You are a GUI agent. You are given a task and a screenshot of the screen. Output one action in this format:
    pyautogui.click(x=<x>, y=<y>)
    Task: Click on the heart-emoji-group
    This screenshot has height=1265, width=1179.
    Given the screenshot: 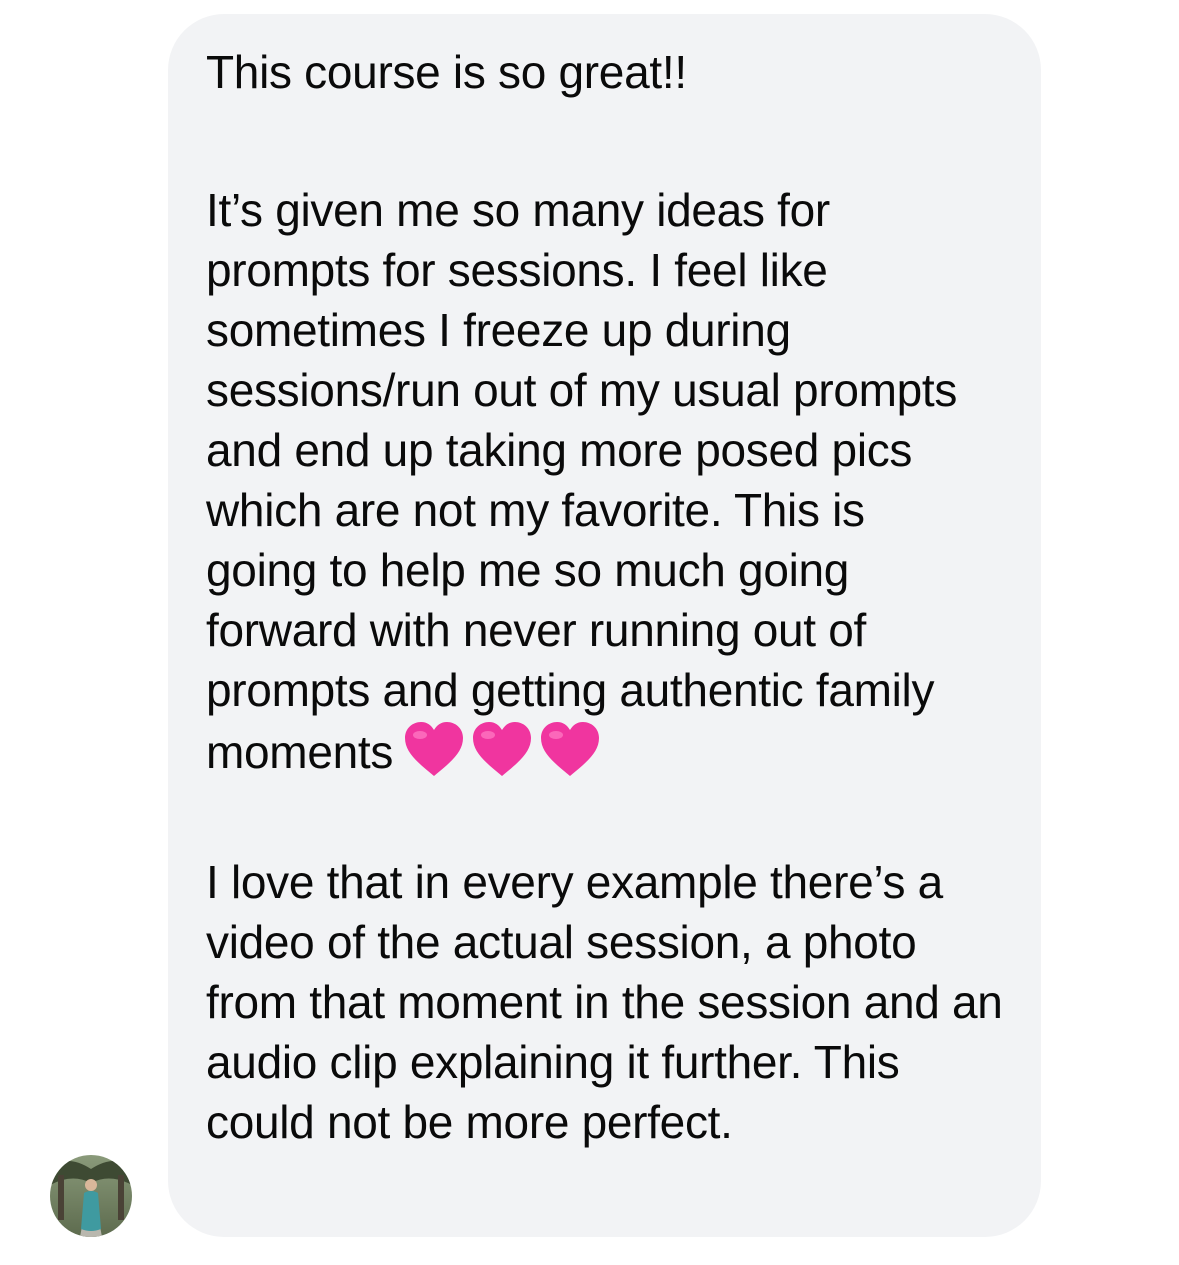 What is the action you would take?
    pyautogui.click(x=505, y=756)
    